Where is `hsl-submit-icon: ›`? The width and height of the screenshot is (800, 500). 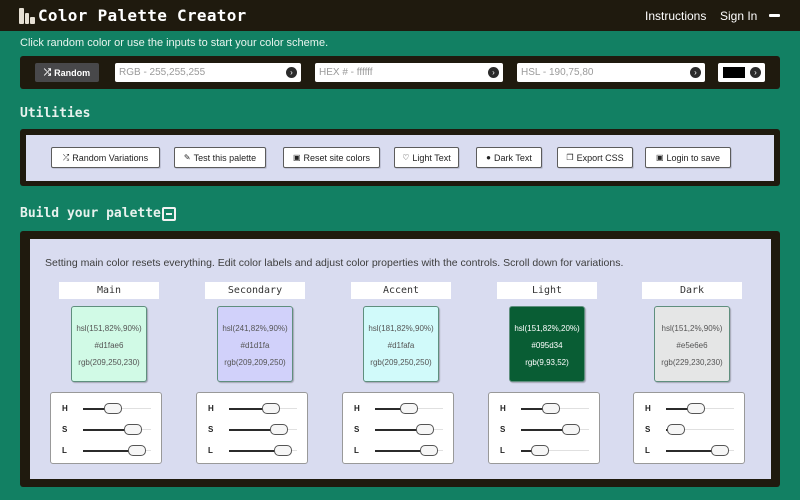 hsl-submit-icon: › is located at coordinates (695, 72).